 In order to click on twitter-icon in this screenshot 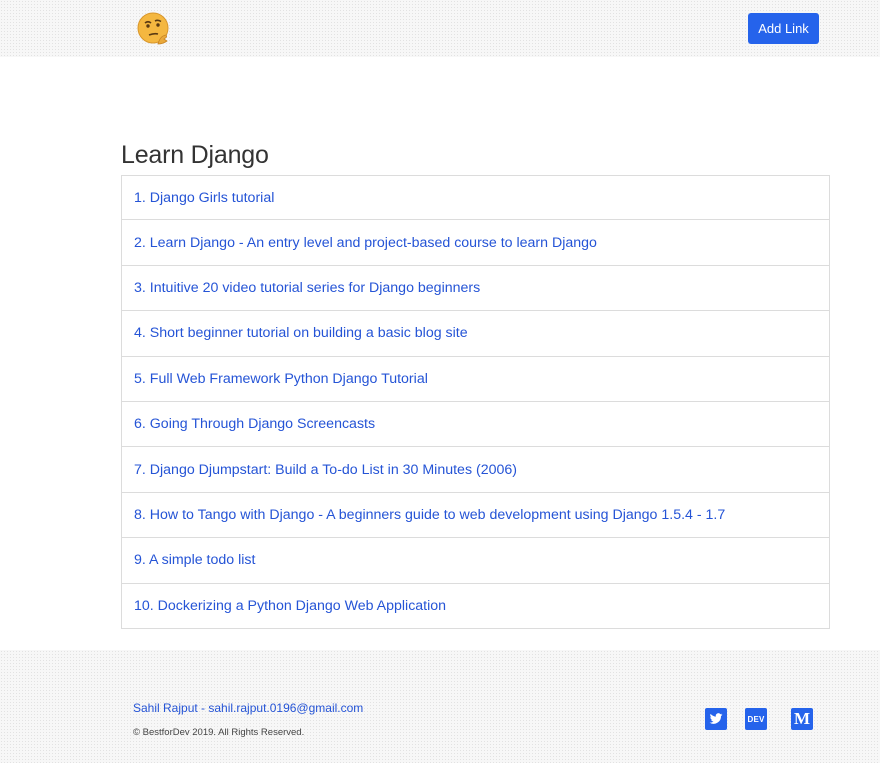, I will do `click(716, 719)`.